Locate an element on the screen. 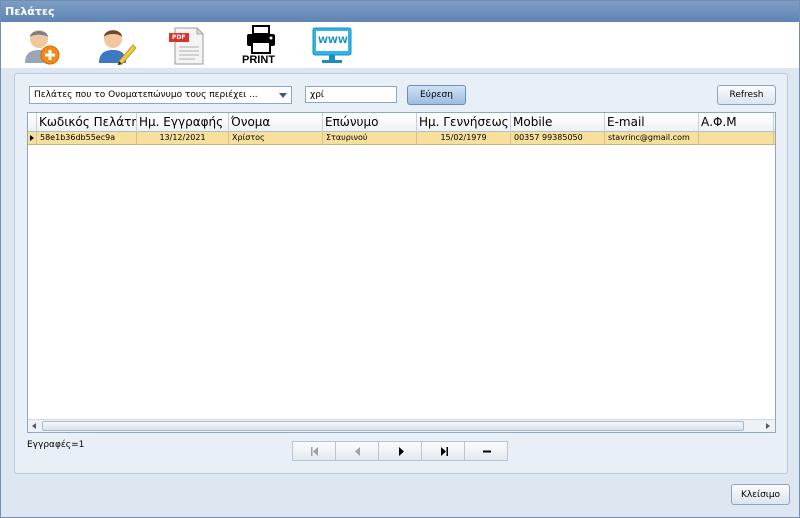  minus-icon is located at coordinates (487, 451).